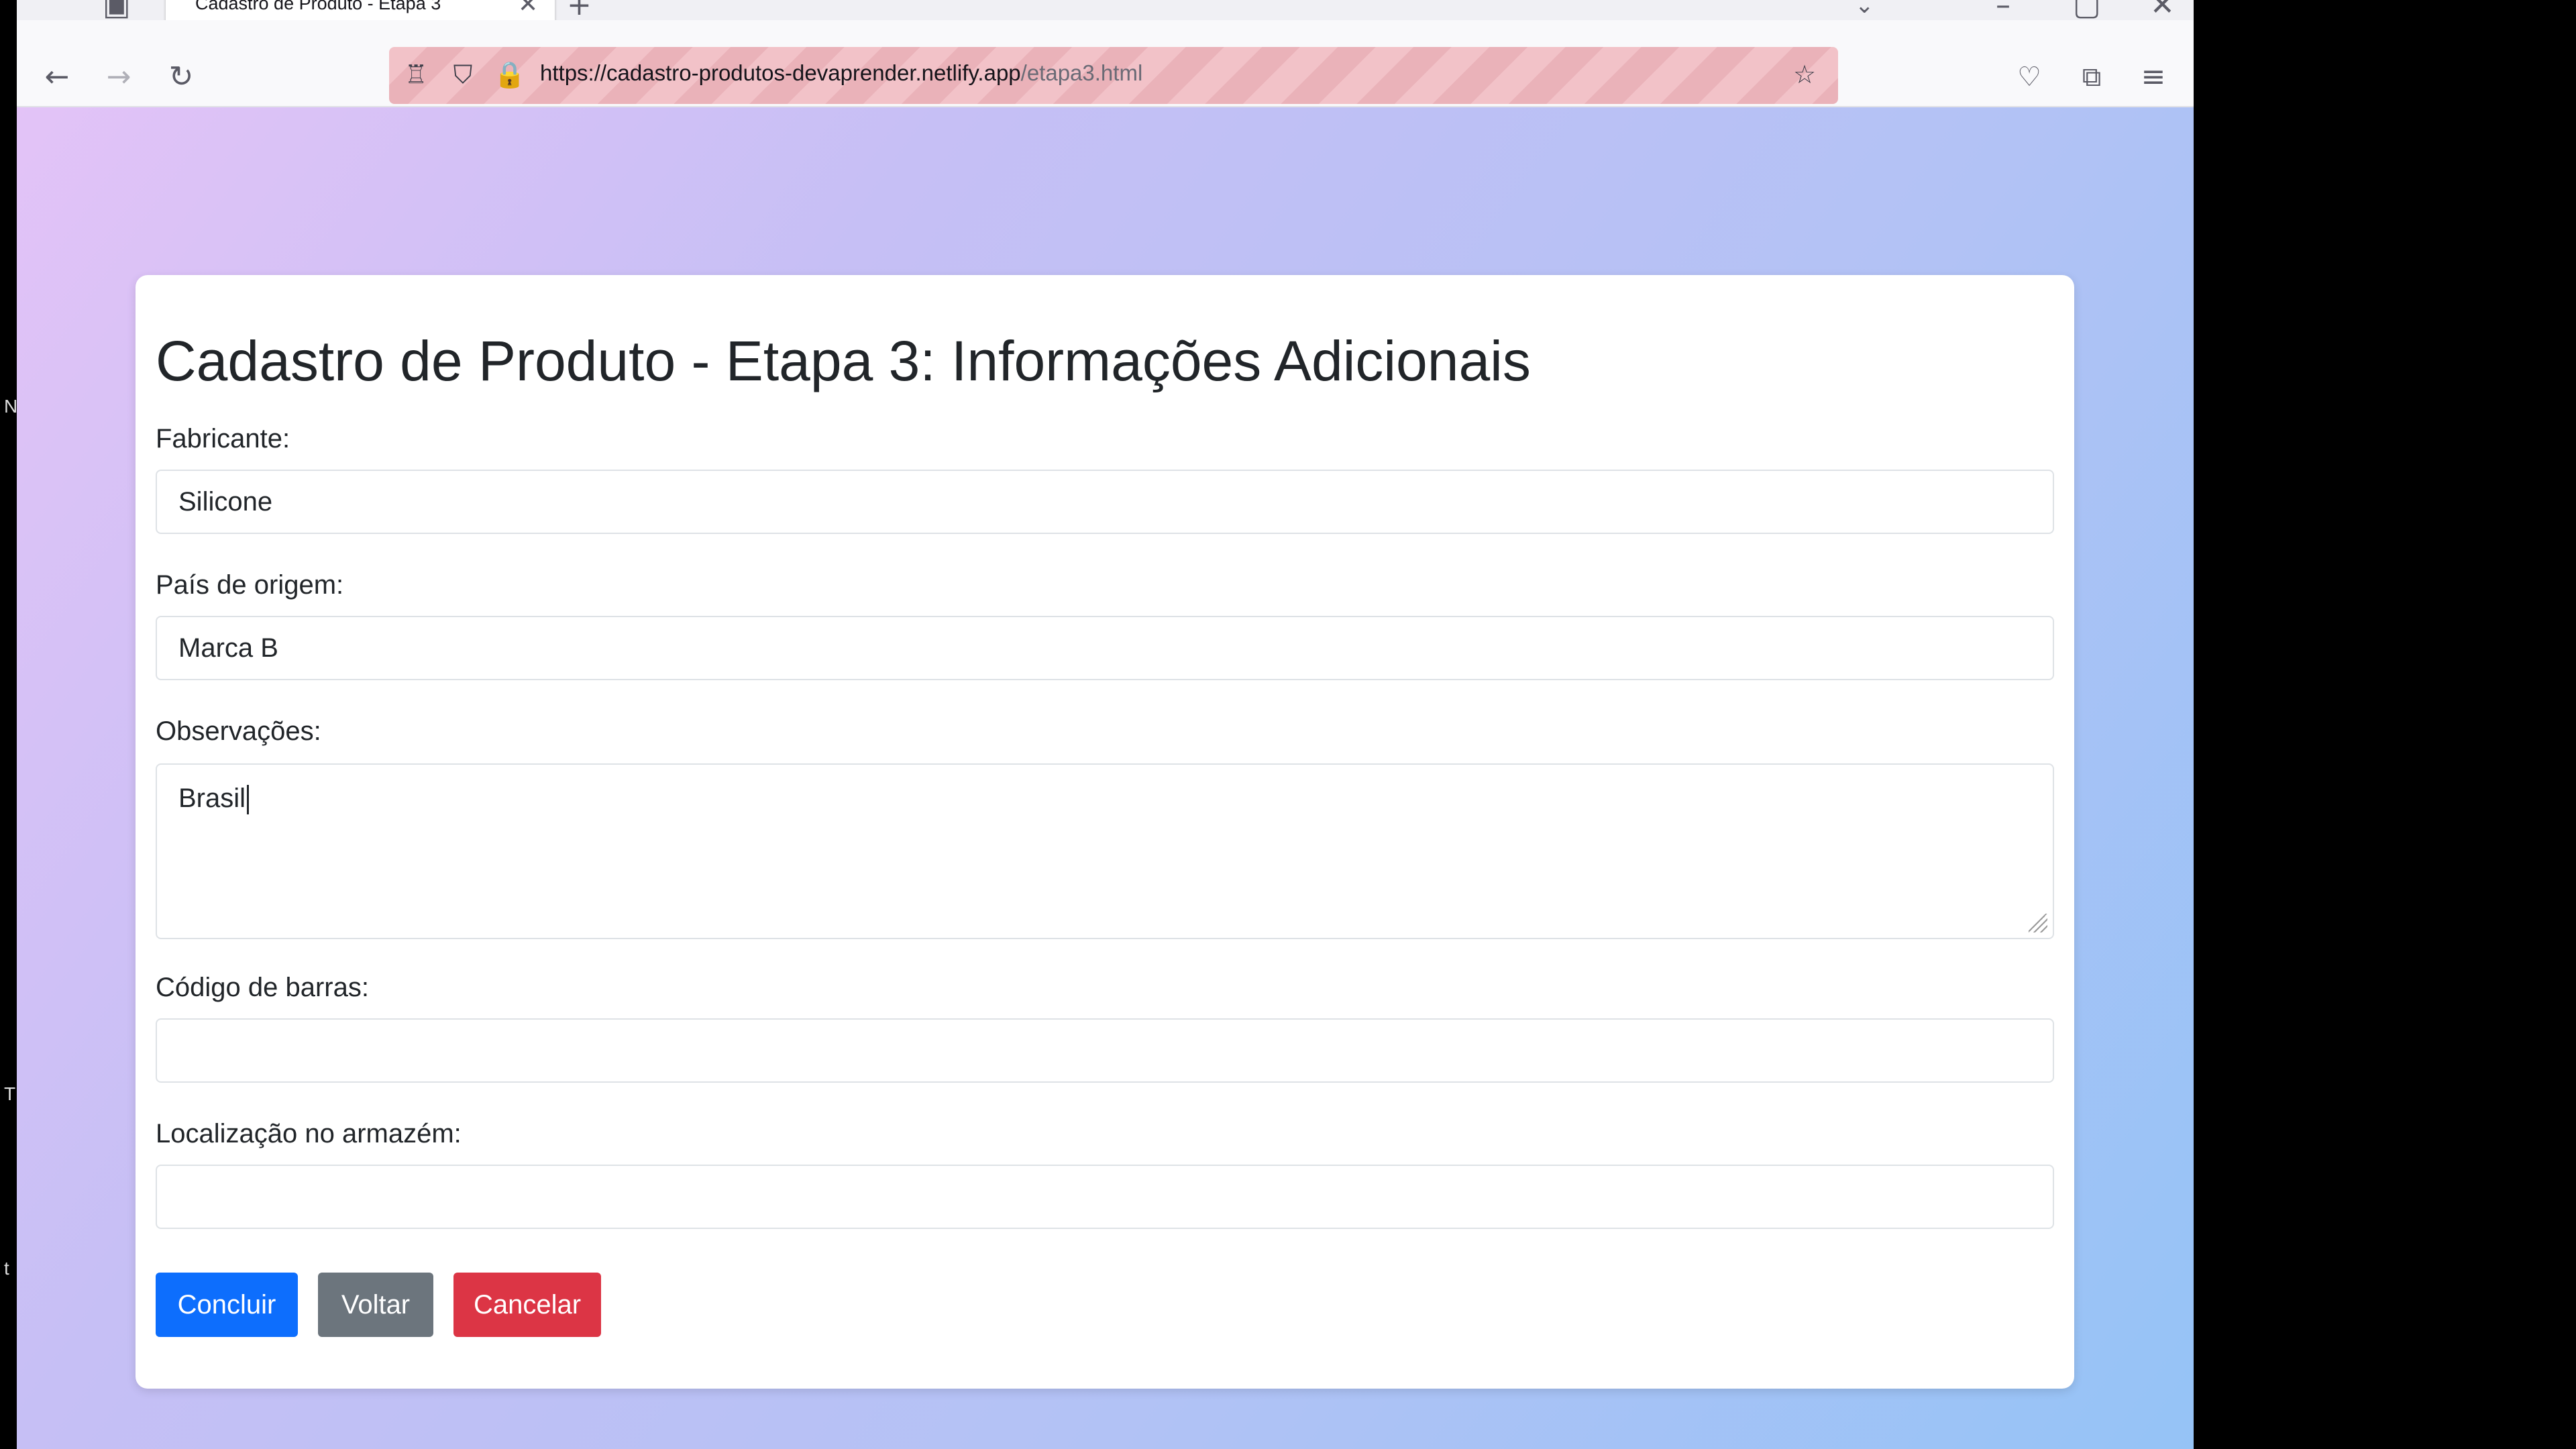 This screenshot has height=1449, width=2576. Describe the element at coordinates (2091, 77) in the screenshot. I see `extensions-icon: ⧉` at that location.